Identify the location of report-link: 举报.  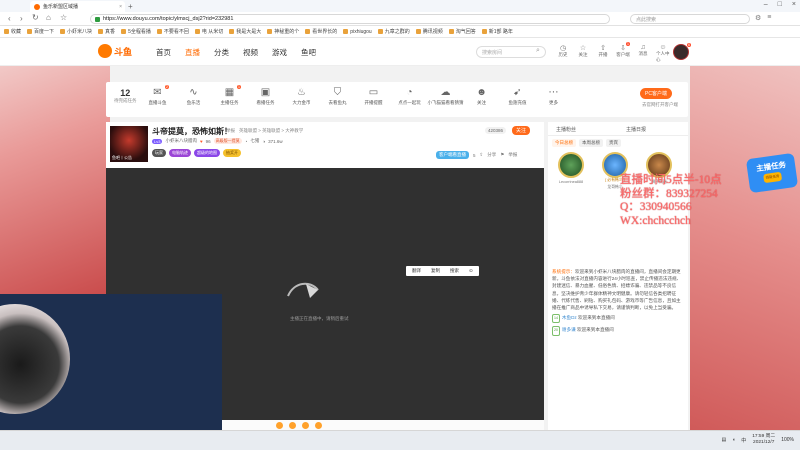
(230, 131).